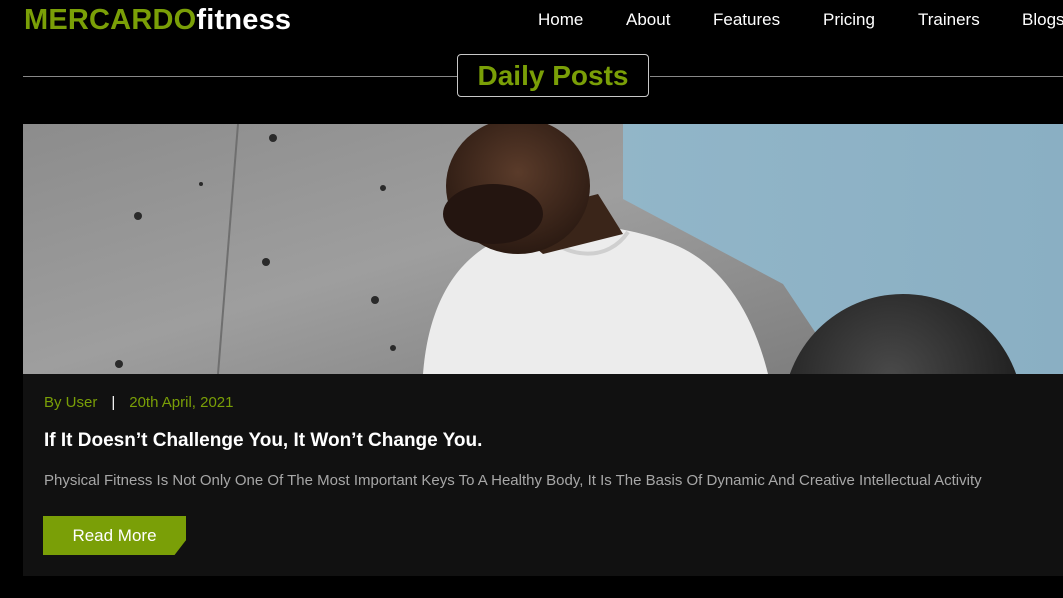 Image resolution: width=1063 pixels, height=598 pixels. Describe the element at coordinates (560, 20) in the screenshot. I see `nav-home: Home` at that location.